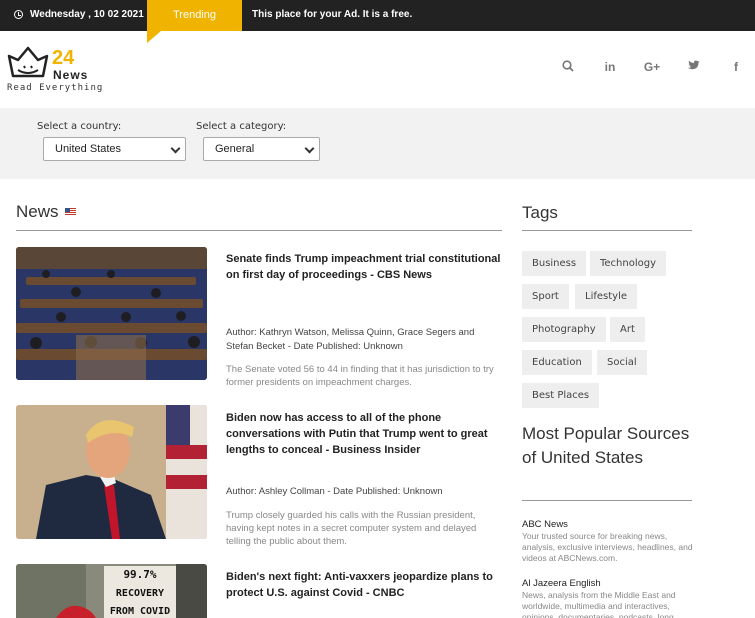 This screenshot has height=618, width=755. Describe the element at coordinates (561, 395) in the screenshot. I see `tag-best-places: Best Places` at that location.